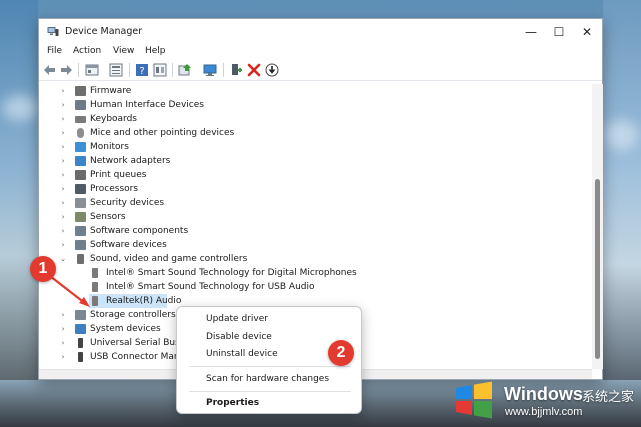 The image size is (641, 427). Describe the element at coordinates (162, 133) in the screenshot. I see `tree-item-label: Mice and other pointing devices` at that location.